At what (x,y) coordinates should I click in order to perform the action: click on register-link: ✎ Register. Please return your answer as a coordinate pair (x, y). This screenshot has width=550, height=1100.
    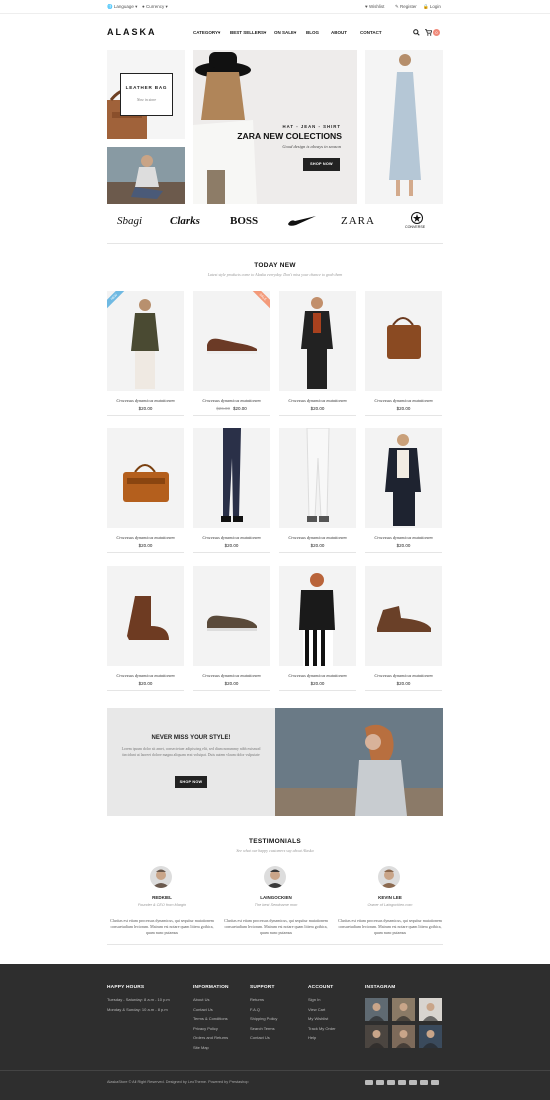
    Looking at the image, I should click on (406, 7).